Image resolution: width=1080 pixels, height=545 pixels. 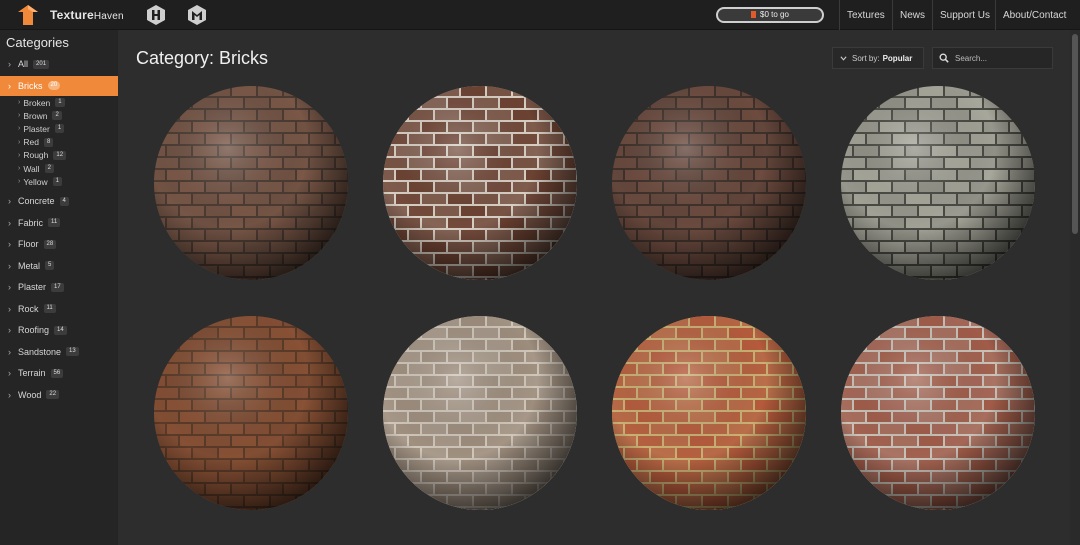 What do you see at coordinates (30, 394) in the screenshot?
I see `category-label: Wood` at bounding box center [30, 394].